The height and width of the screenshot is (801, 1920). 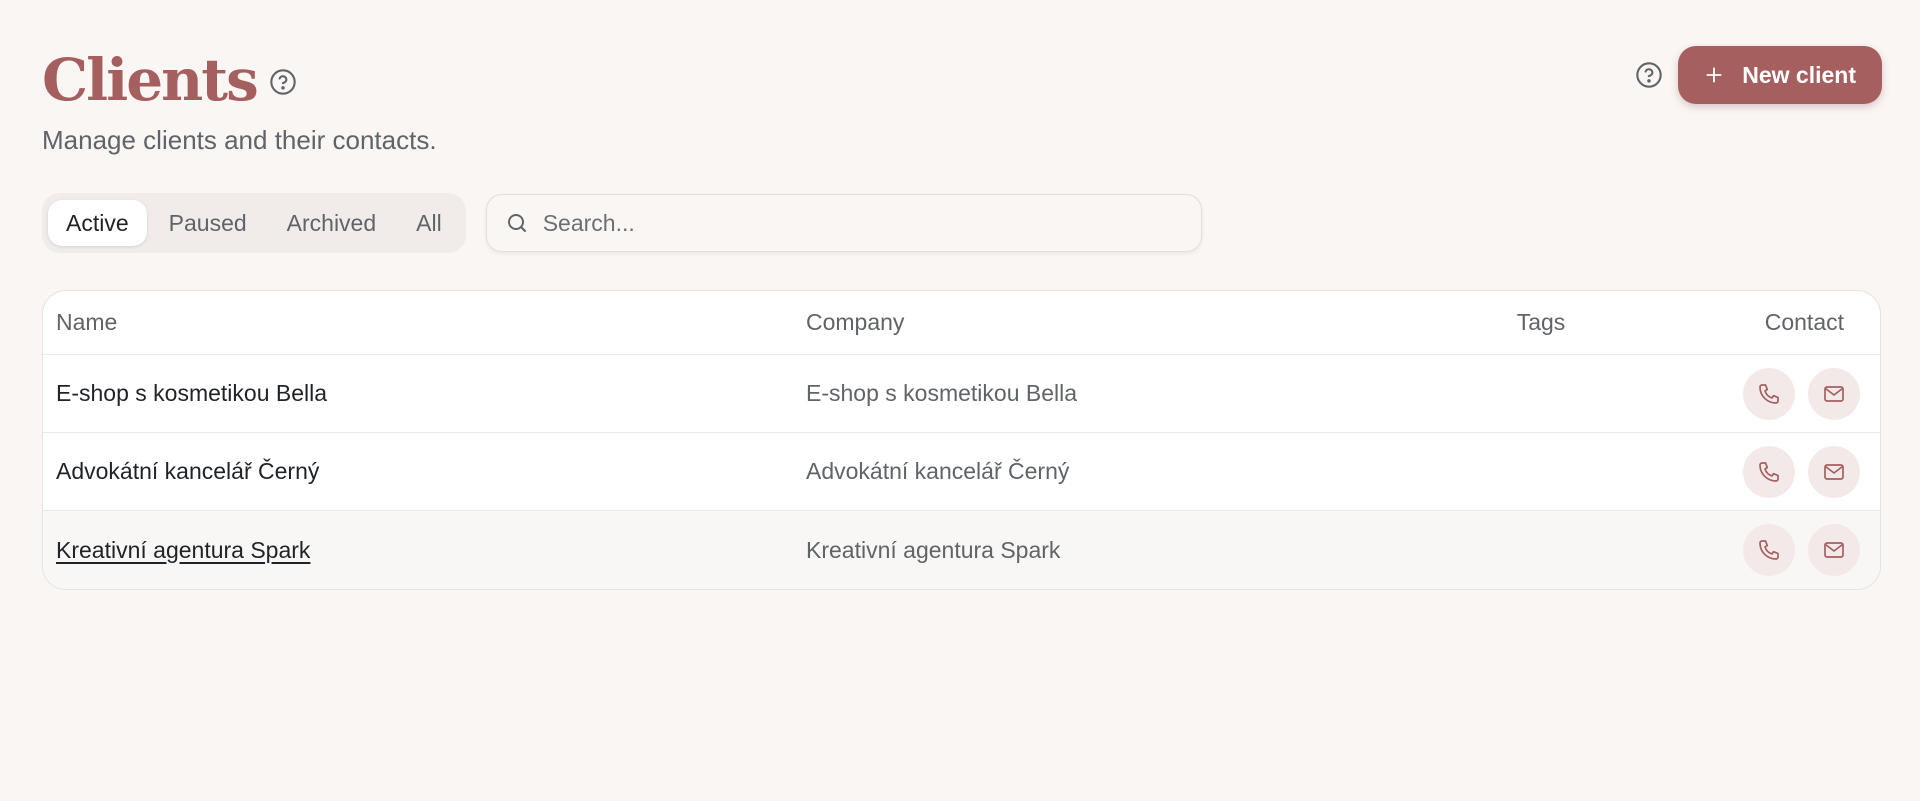 I want to click on column-header-contact: Contact, so click(x=1804, y=322).